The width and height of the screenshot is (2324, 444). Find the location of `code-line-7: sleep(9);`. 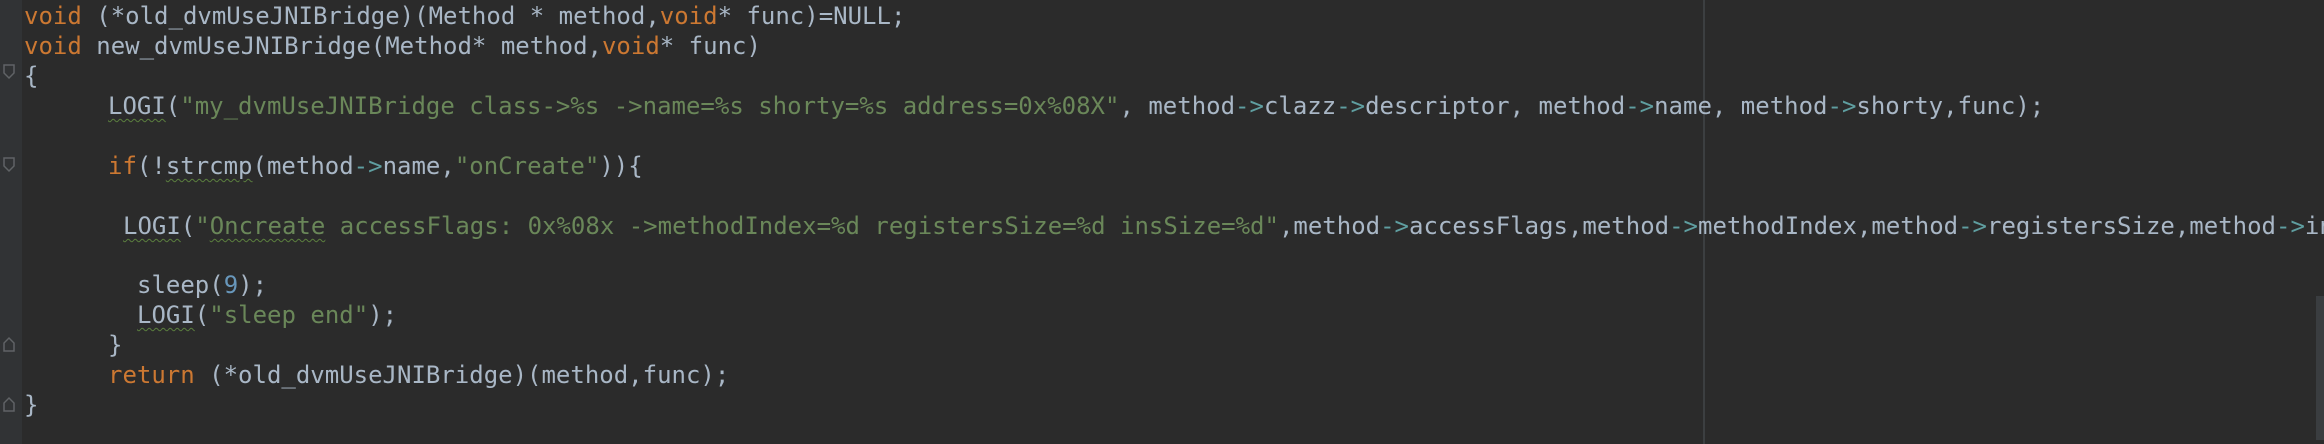

code-line-7: sleep(9); is located at coordinates (202, 285).